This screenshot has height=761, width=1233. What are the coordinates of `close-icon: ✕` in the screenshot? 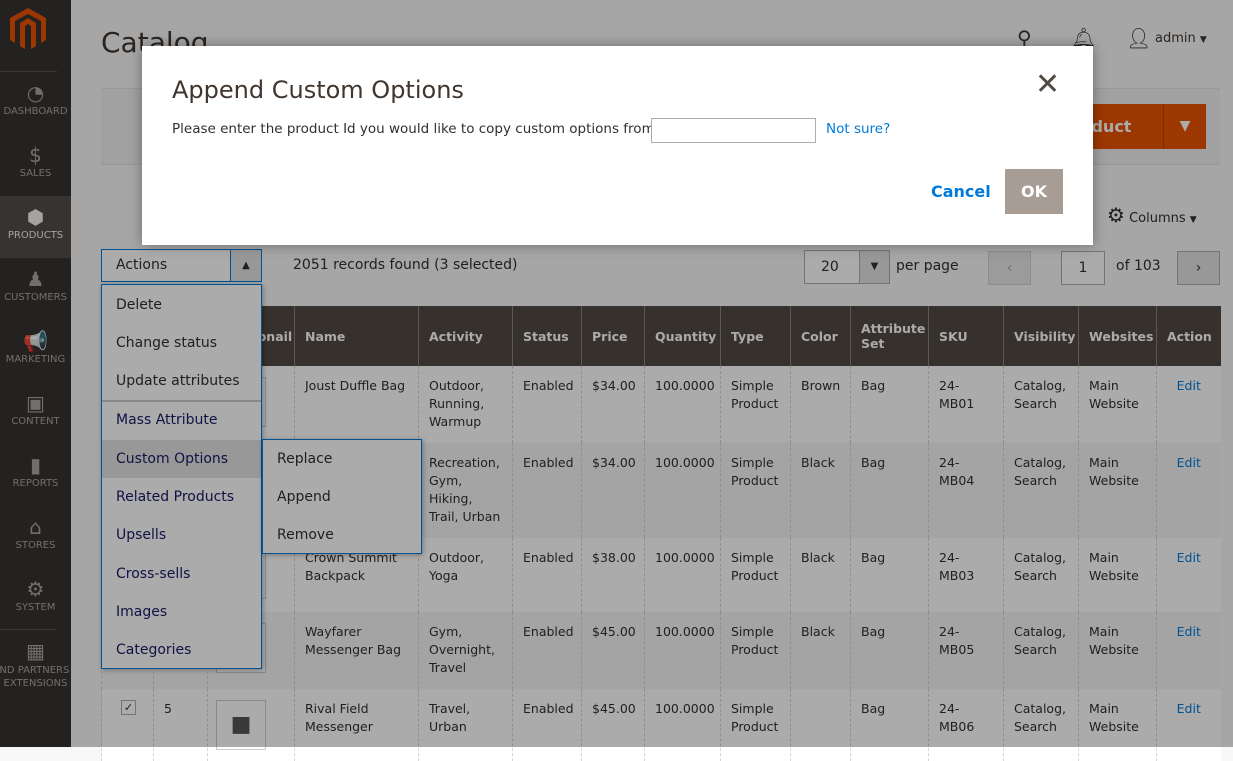 It's located at (1047, 85).